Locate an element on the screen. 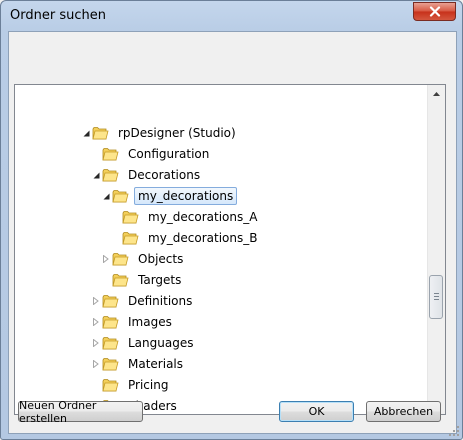 The image size is (463, 440). tree-node: my_decorations_A is located at coordinates (186, 217).